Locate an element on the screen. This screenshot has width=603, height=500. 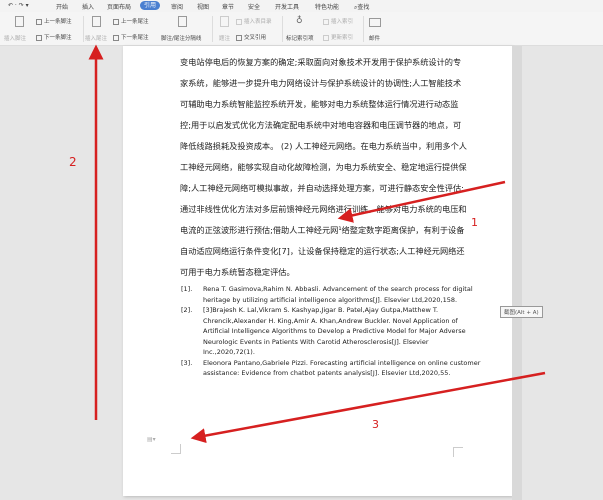
annotation-3: 3 is located at coordinates (375, 424).